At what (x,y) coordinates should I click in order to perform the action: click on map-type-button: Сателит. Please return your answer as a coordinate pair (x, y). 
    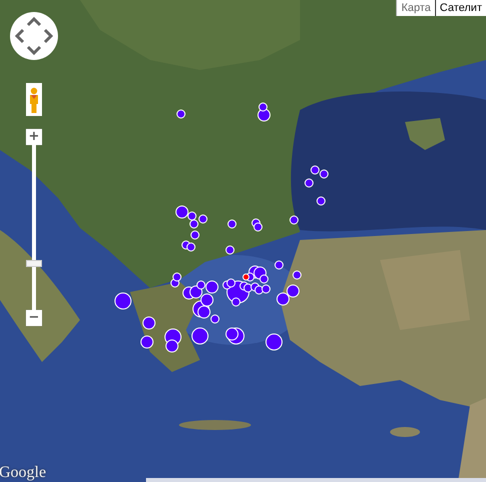
    Looking at the image, I should click on (460, 8).